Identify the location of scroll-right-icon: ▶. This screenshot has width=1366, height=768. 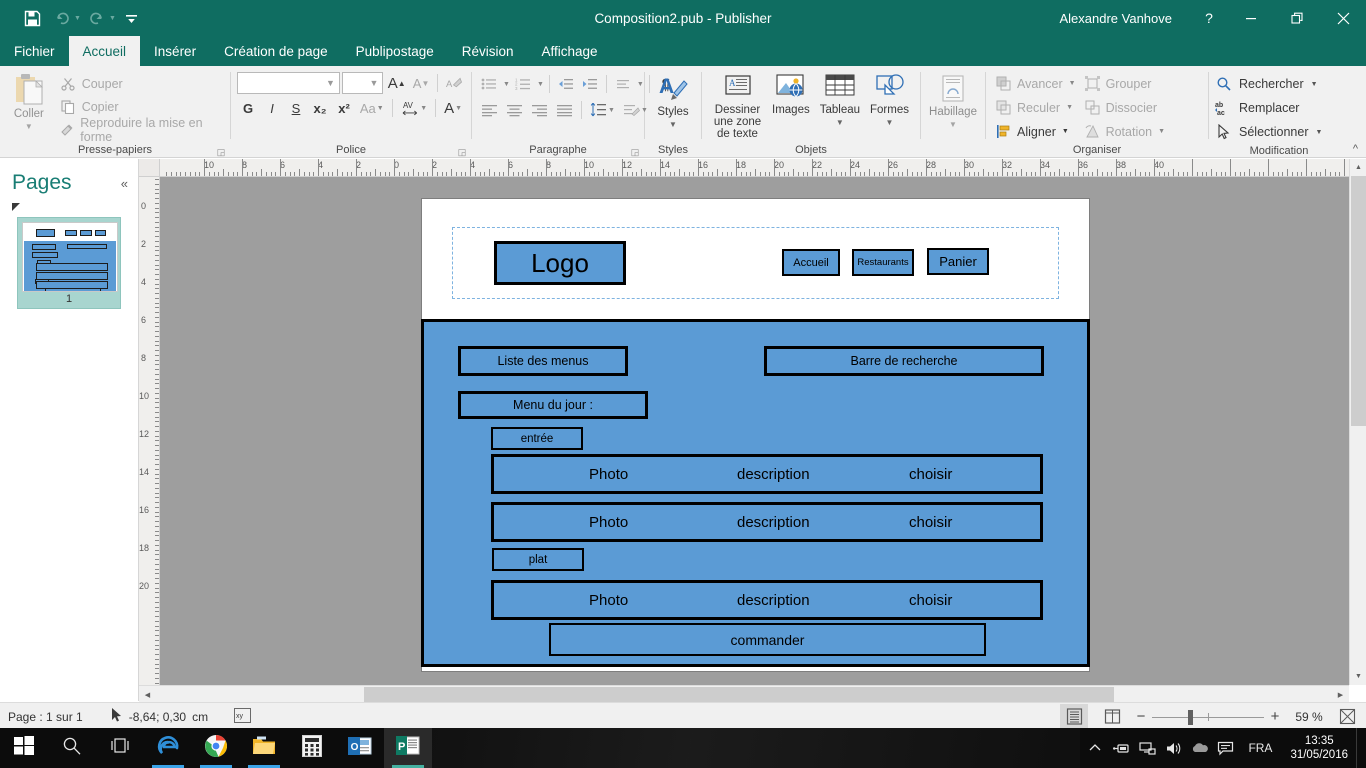
(1340, 694).